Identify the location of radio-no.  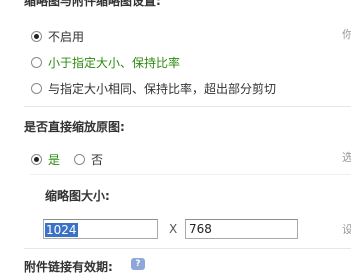
(80, 159).